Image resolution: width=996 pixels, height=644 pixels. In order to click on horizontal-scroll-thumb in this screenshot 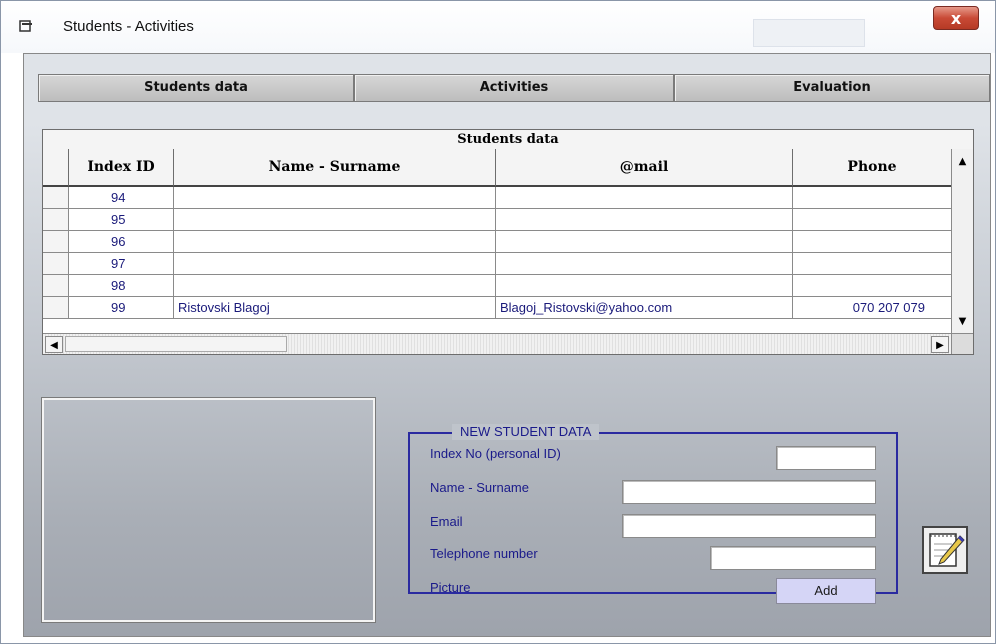, I will do `click(176, 344)`.